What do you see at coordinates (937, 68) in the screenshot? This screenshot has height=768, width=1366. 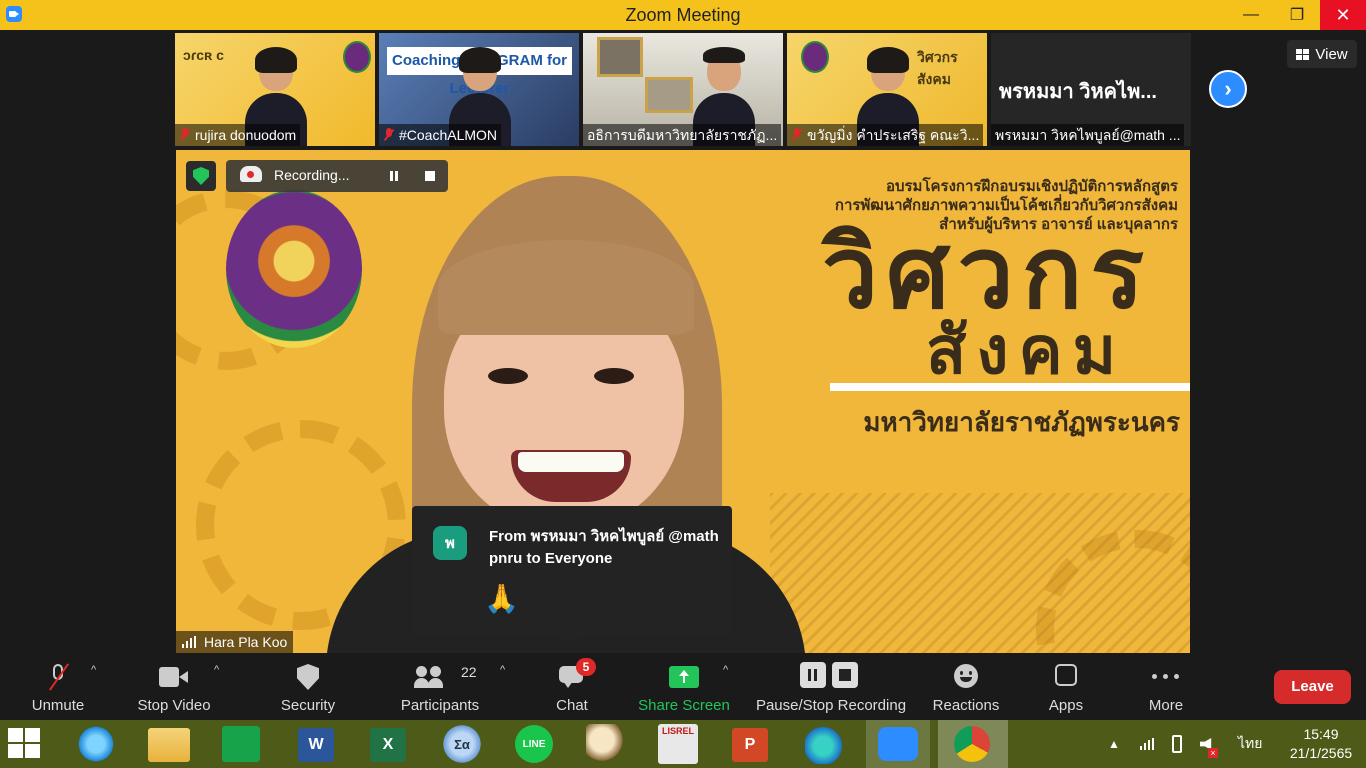 I see `backdrop-sign: วิศวกร สังคม` at bounding box center [937, 68].